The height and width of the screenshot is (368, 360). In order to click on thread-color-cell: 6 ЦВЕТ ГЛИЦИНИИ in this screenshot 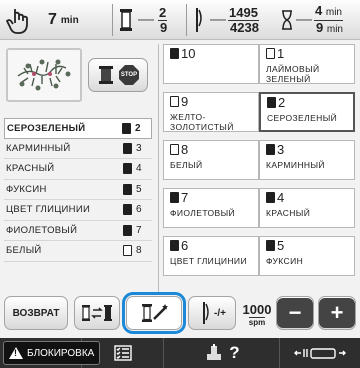, I will do `click(211, 256)`.